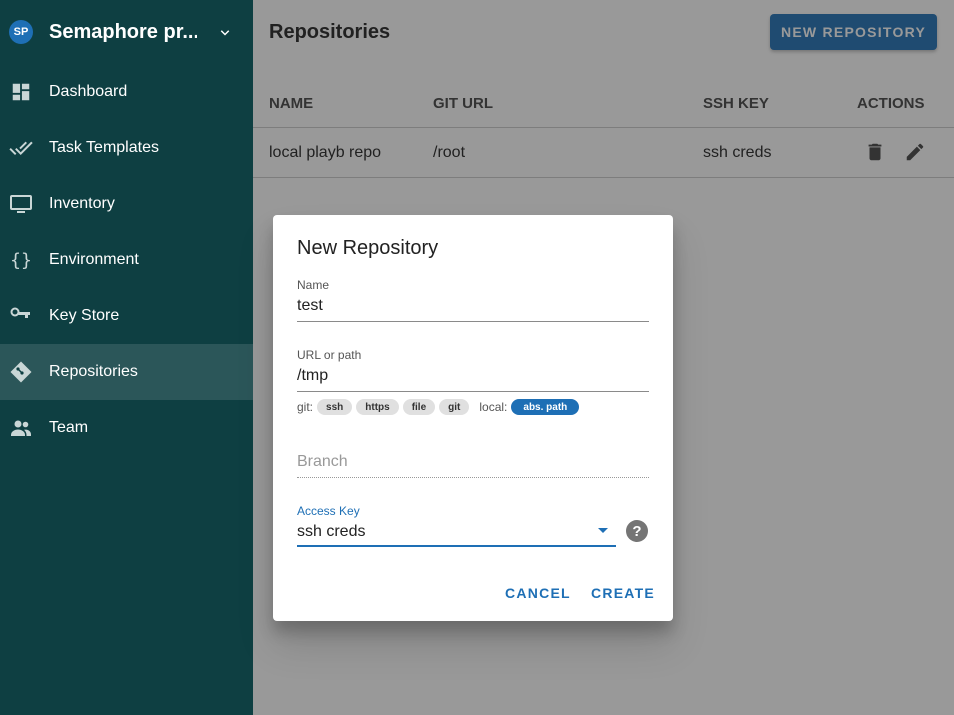 The image size is (954, 715). I want to click on monitor-icon, so click(21, 204).